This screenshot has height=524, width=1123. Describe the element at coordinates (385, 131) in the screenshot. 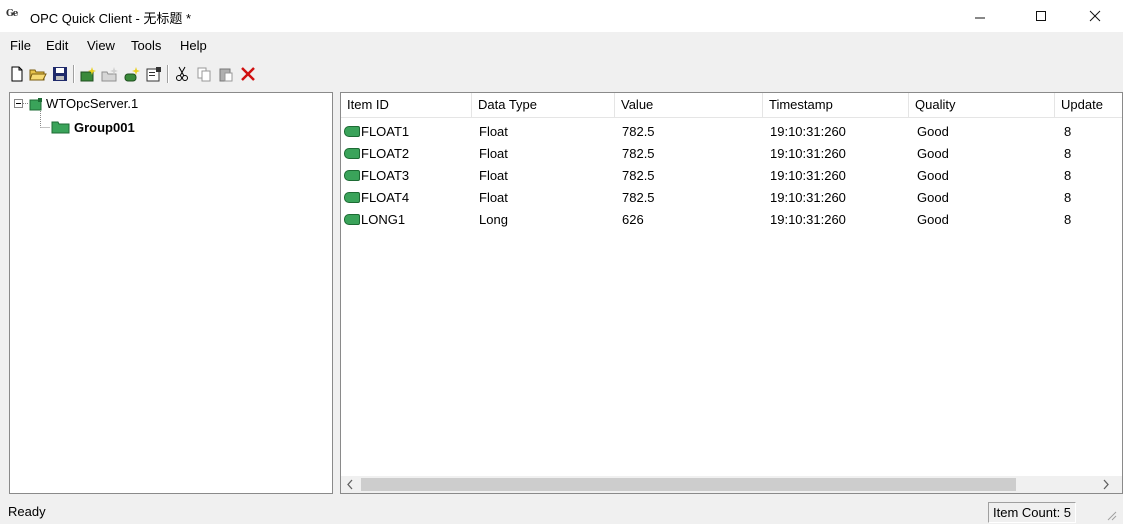

I see `cell-item-id: FLOAT1` at that location.